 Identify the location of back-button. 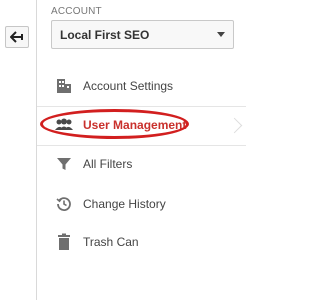
(17, 37).